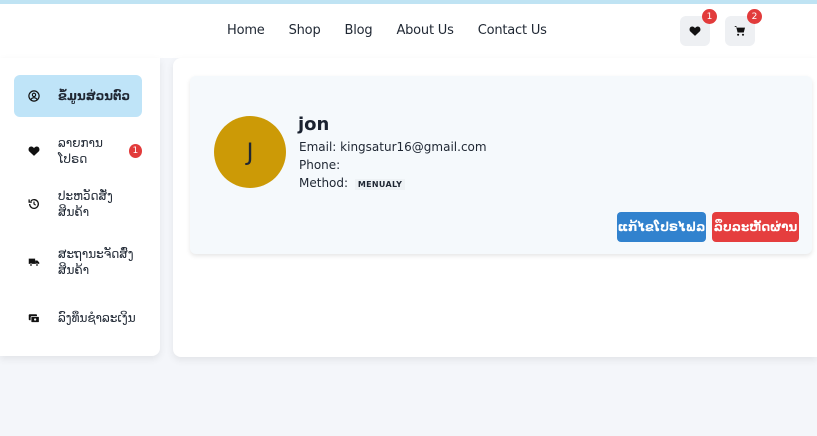 The image size is (817, 436). What do you see at coordinates (512, 30) in the screenshot?
I see `nav-contact-us: Contact Us` at bounding box center [512, 30].